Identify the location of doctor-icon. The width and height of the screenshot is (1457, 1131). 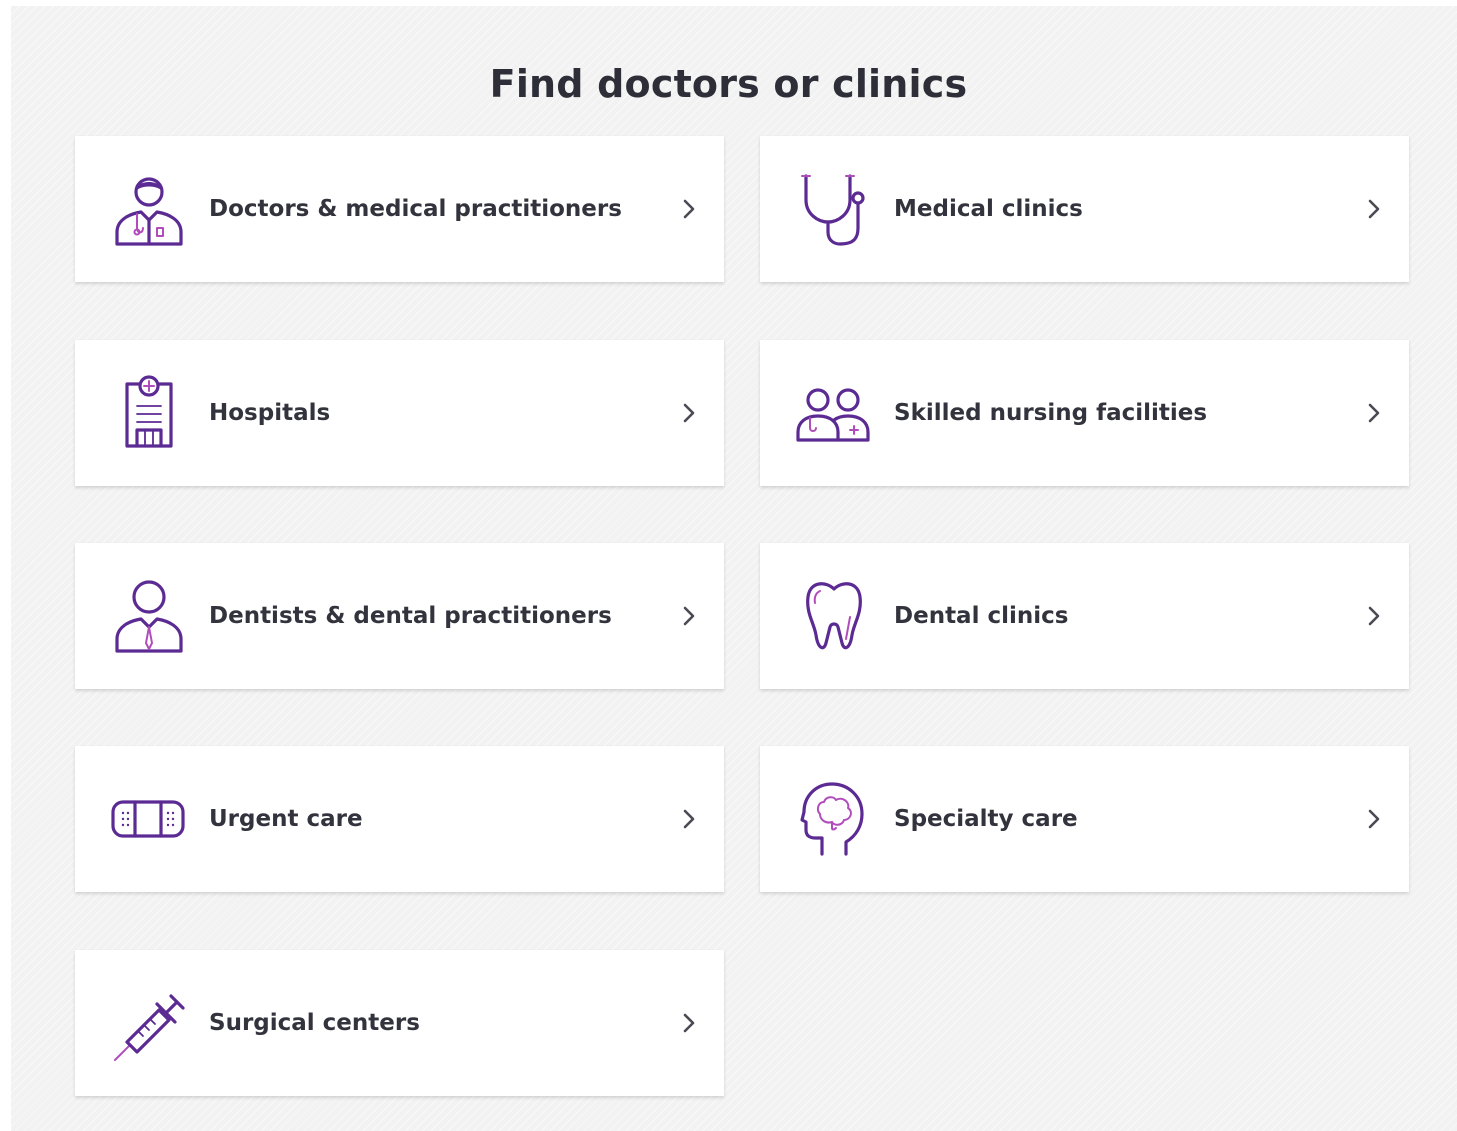
(149, 209).